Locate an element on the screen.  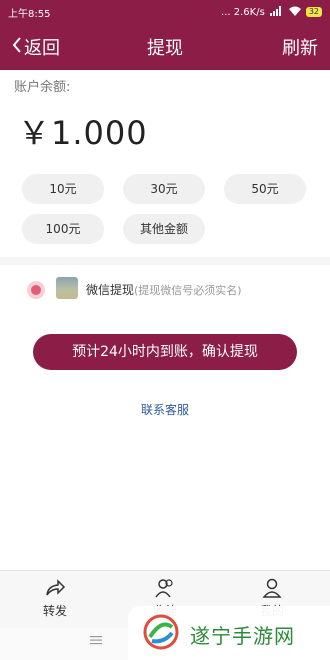
chevron-left-icon is located at coordinates (17, 47).